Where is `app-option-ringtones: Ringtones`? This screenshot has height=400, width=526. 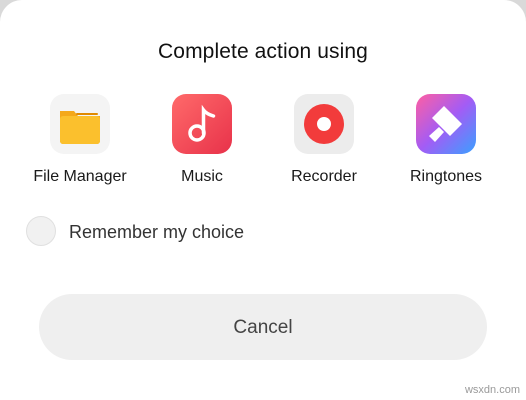
app-option-ringtones: Ringtones is located at coordinates (446, 144).